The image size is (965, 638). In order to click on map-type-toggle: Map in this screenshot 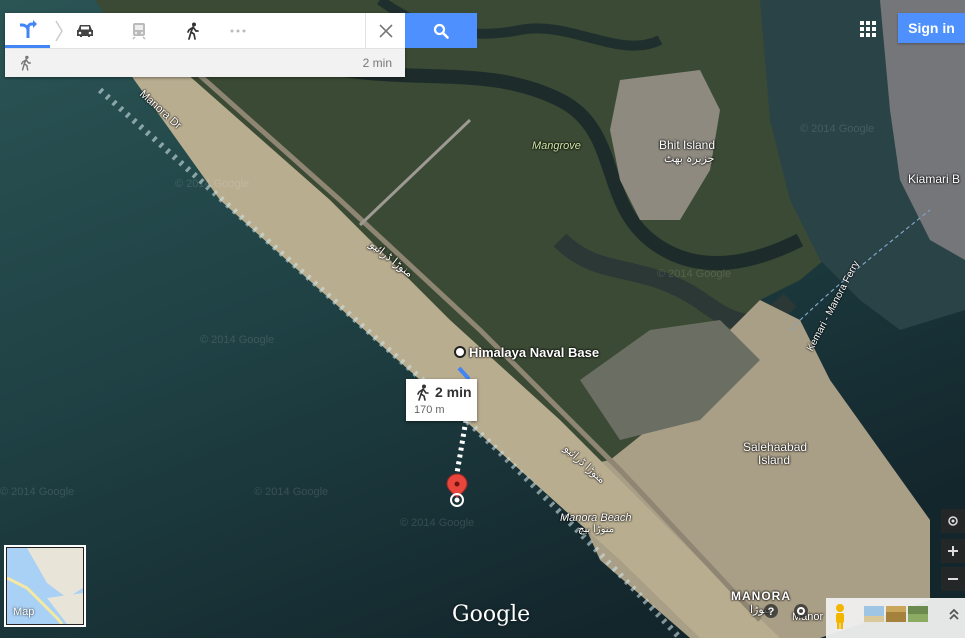, I will do `click(45, 586)`.